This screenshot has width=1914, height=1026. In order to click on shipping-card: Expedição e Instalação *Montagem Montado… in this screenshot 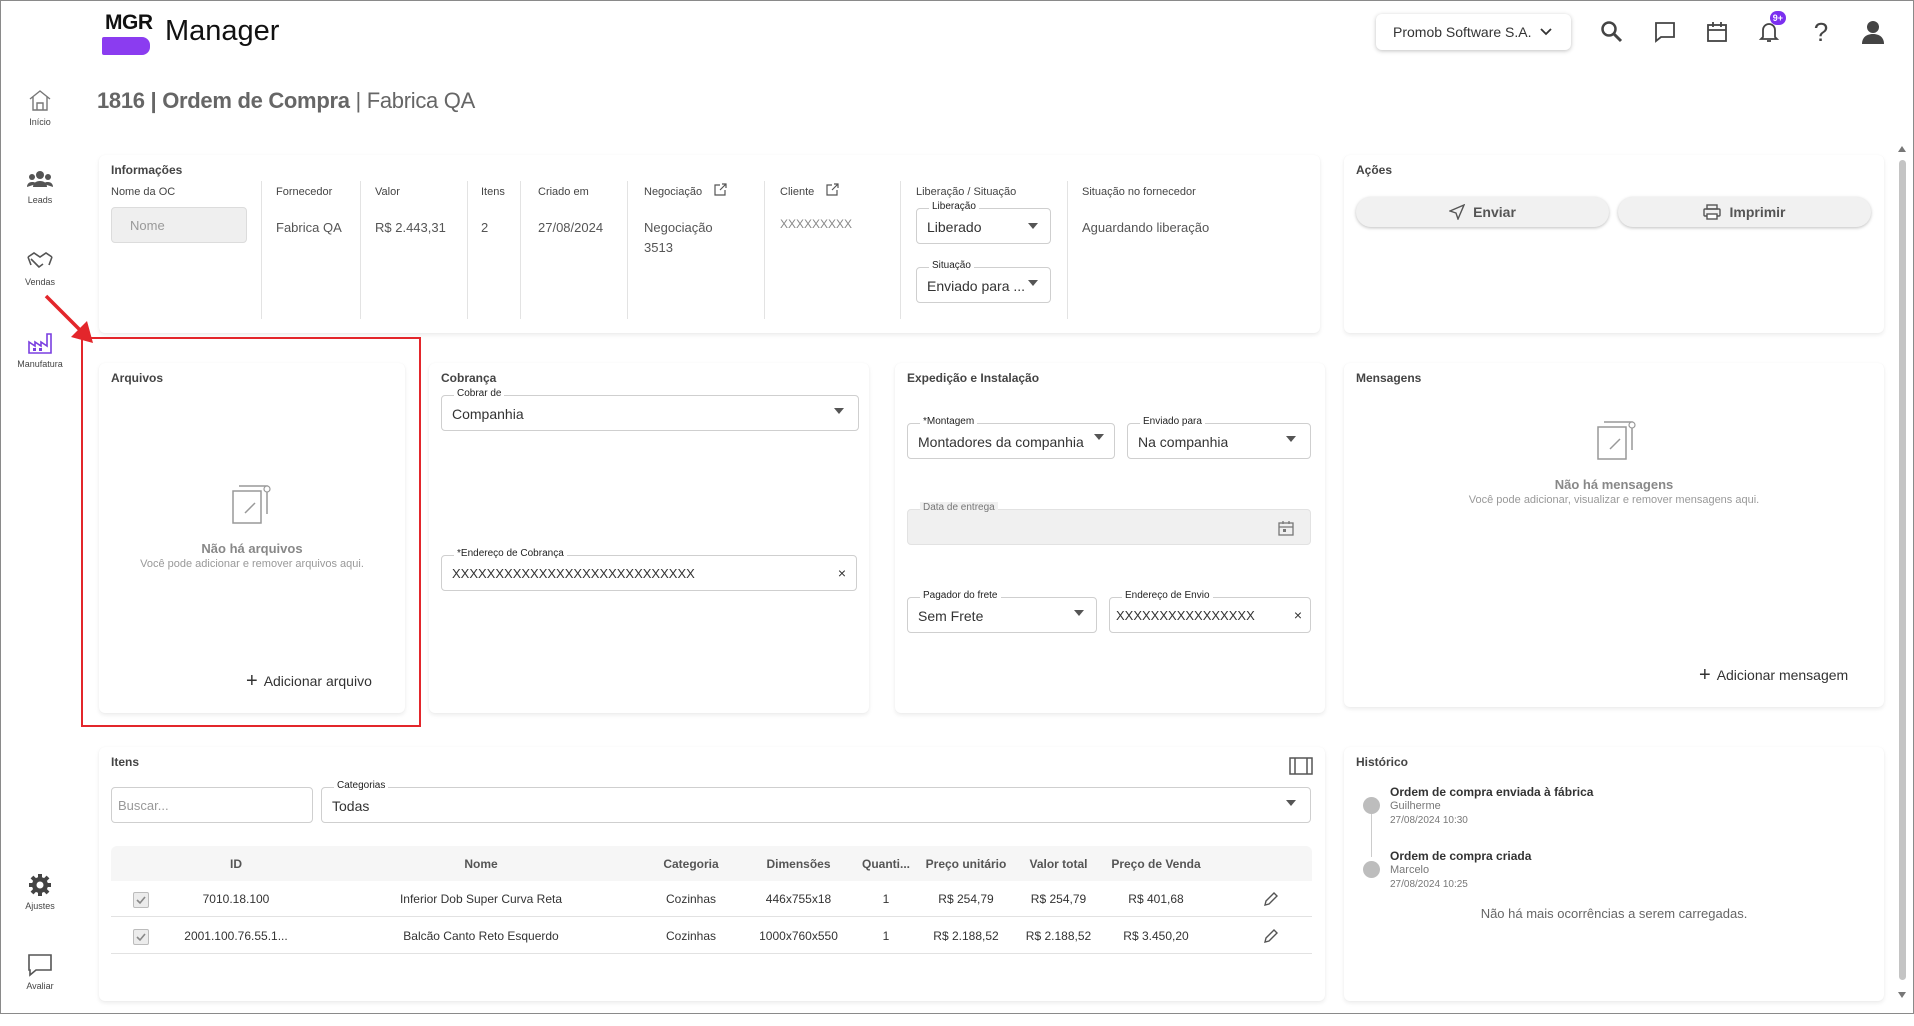, I will do `click(1110, 538)`.